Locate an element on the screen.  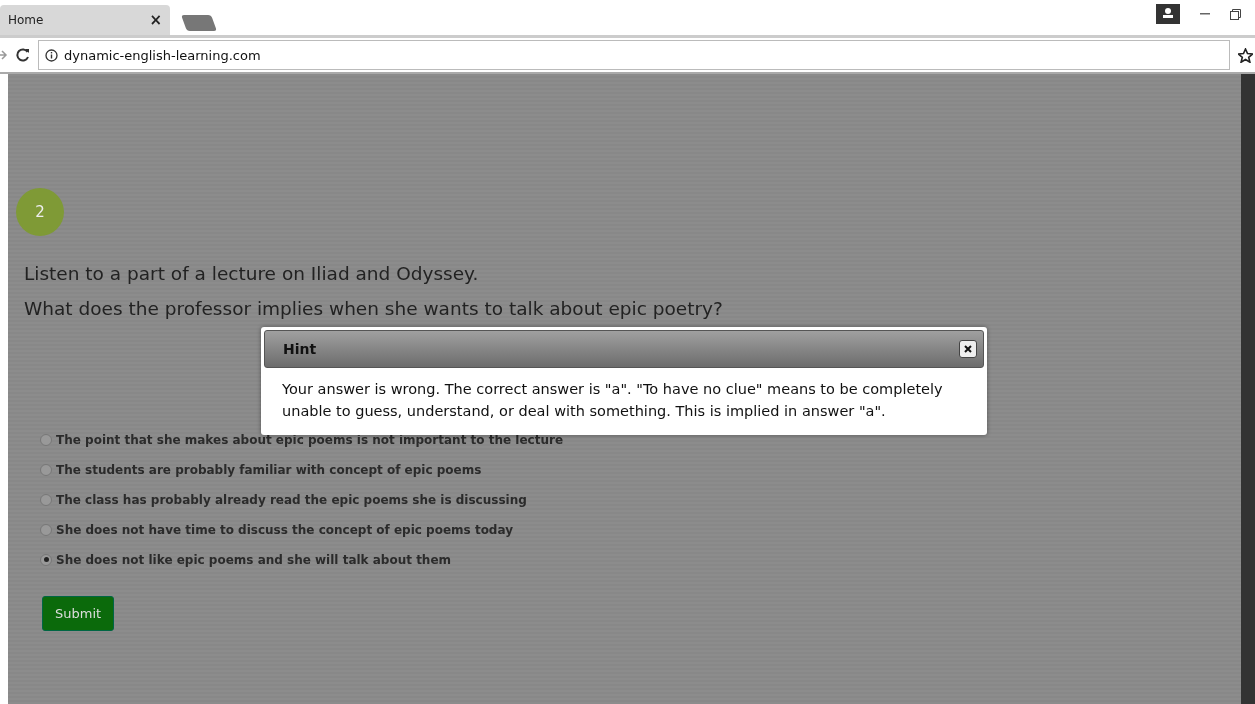
option-label: The class has probably already read the epic poems she is discussing is located at coordinates (291, 499).